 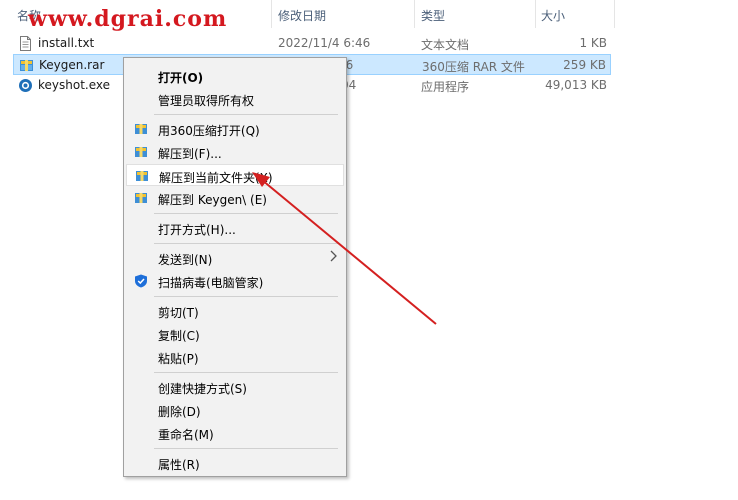 What do you see at coordinates (344, 248) in the screenshot?
I see `annotation-arrow-icon` at bounding box center [344, 248].